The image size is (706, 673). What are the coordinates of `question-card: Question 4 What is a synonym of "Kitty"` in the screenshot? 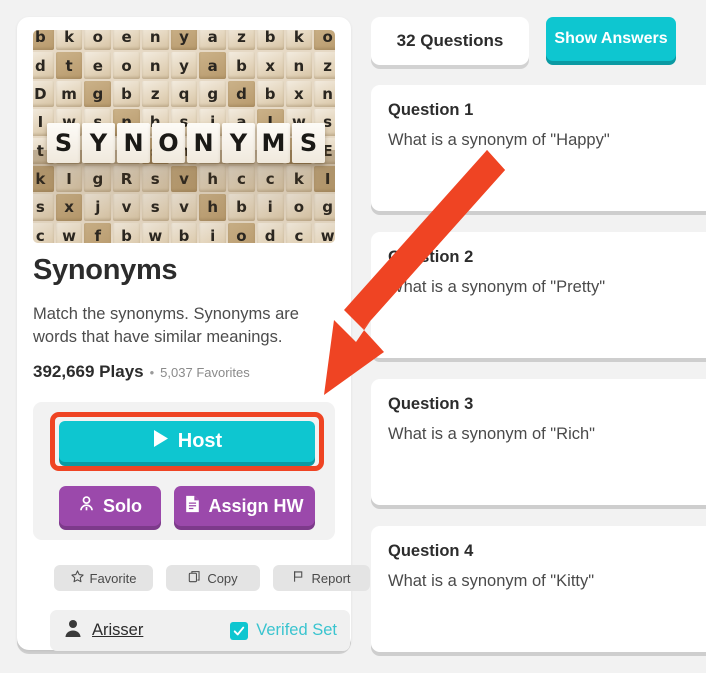 It's located at (538, 589).